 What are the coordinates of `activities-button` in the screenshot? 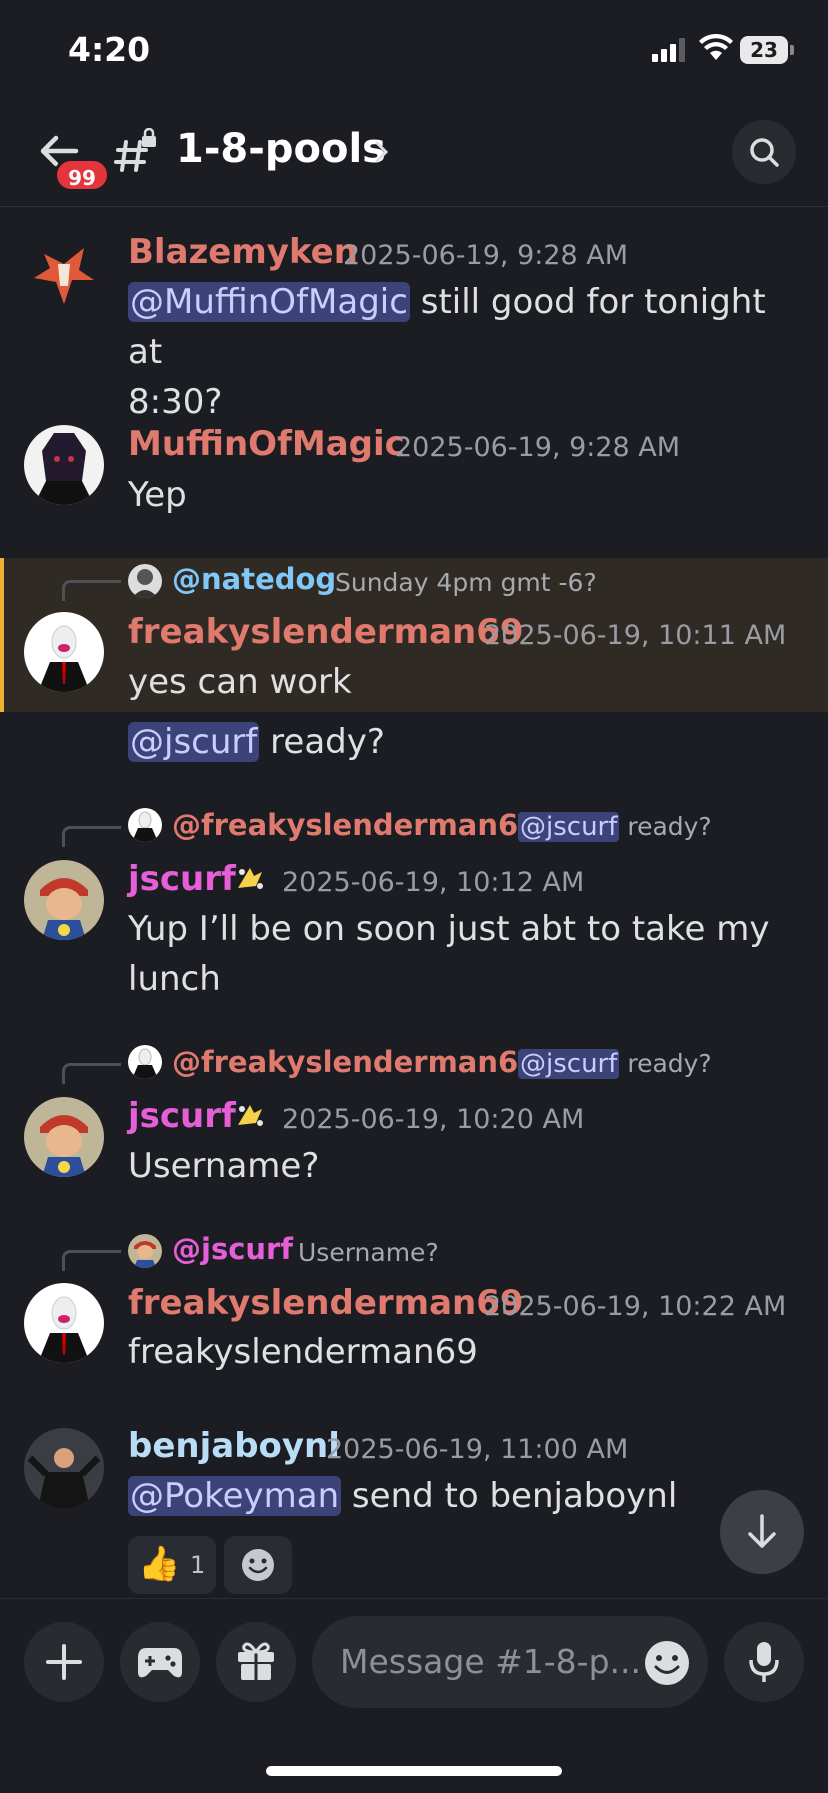 It's located at (160, 1662).